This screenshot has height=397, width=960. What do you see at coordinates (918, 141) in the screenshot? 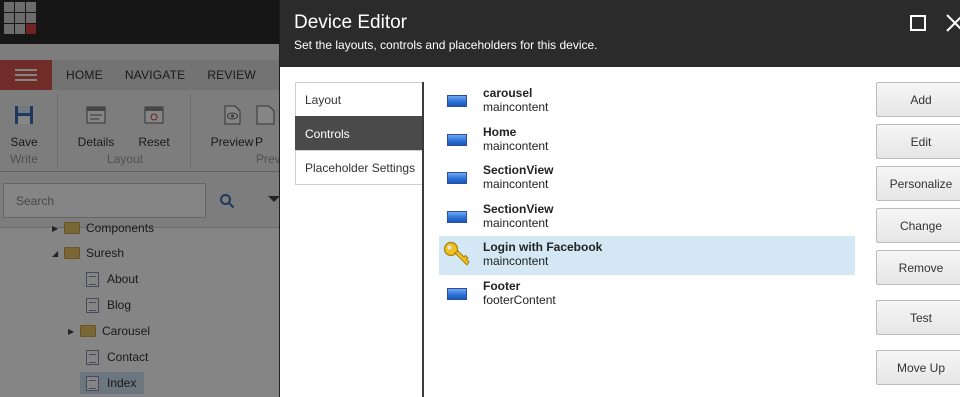
I see `edit-button: Edit` at bounding box center [918, 141].